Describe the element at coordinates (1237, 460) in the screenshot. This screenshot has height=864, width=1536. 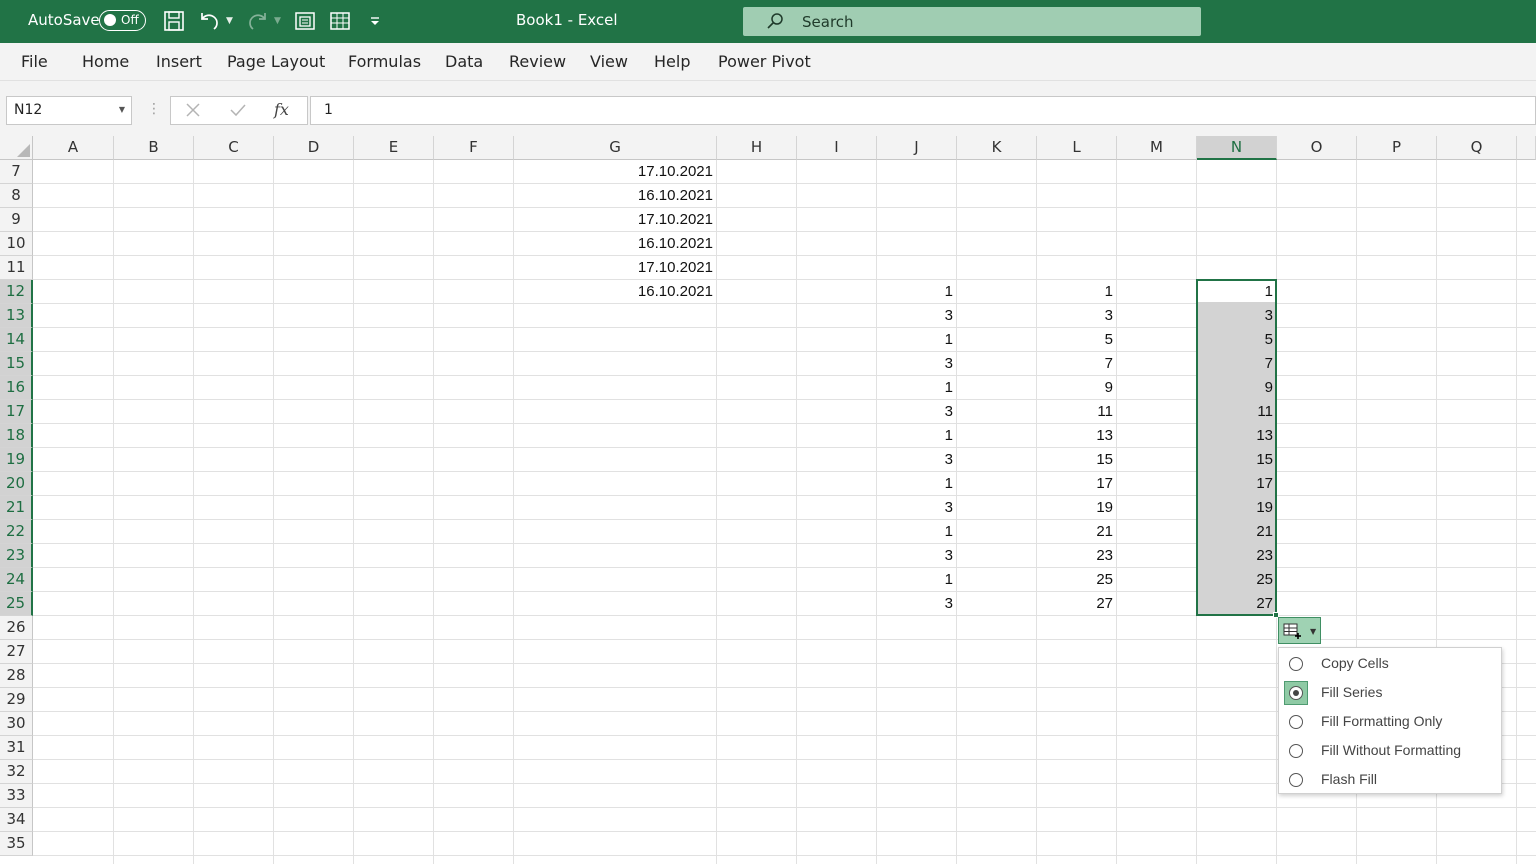
I see `cell-n19: 15` at that location.